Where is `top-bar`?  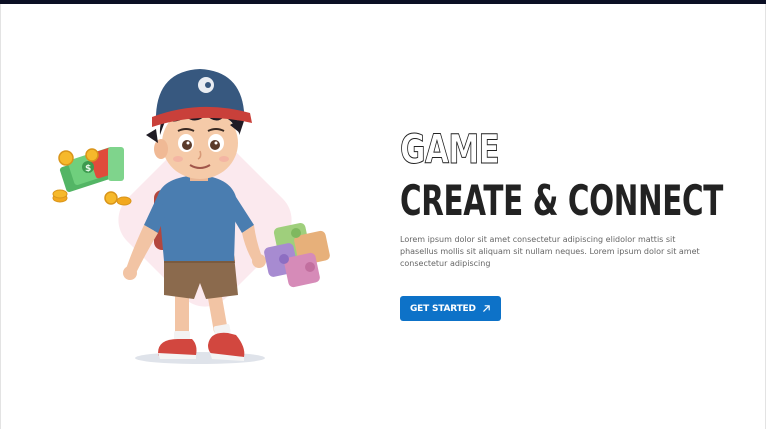 top-bar is located at coordinates (383, 2).